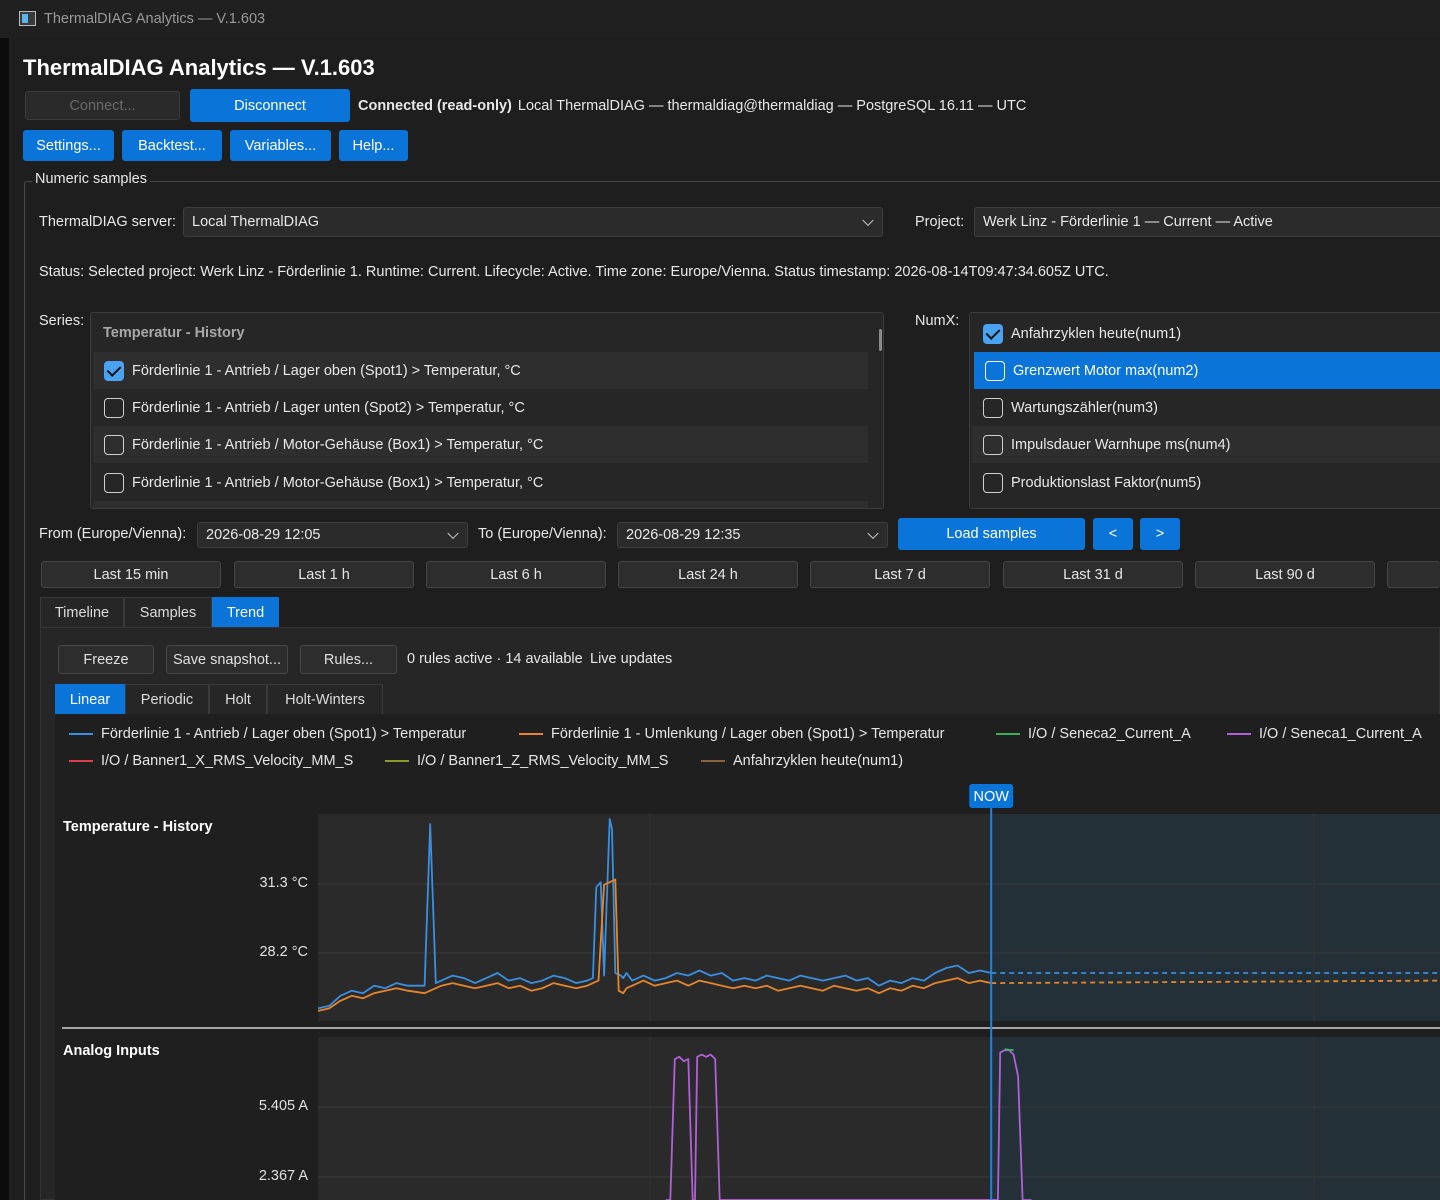  Describe the element at coordinates (991, 797) in the screenshot. I see `now-label: NOW` at that location.